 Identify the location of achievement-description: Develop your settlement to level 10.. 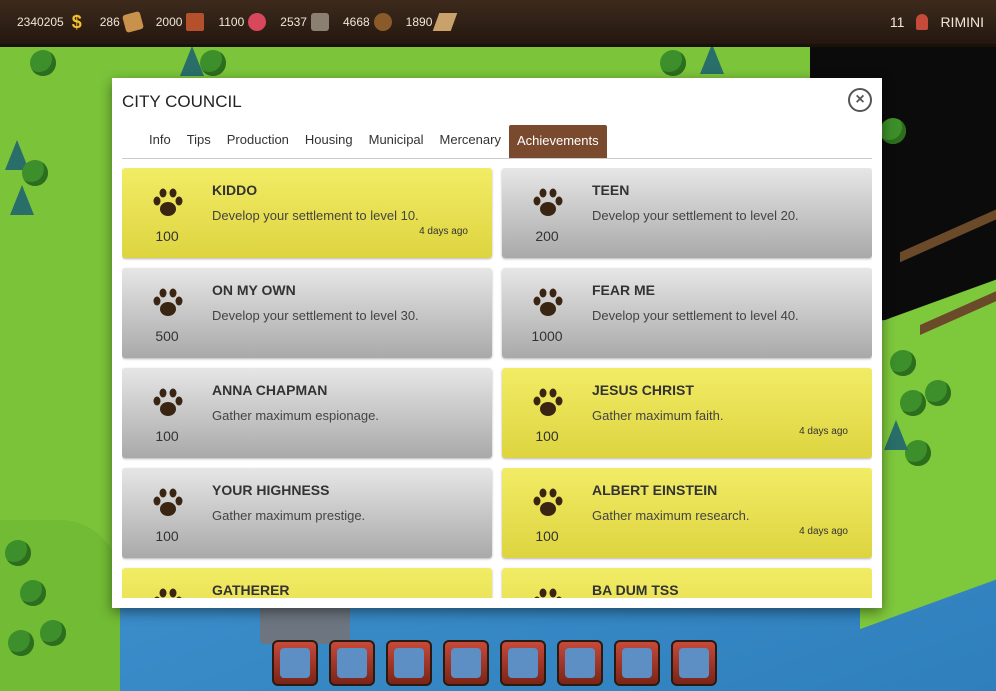
(315, 215).